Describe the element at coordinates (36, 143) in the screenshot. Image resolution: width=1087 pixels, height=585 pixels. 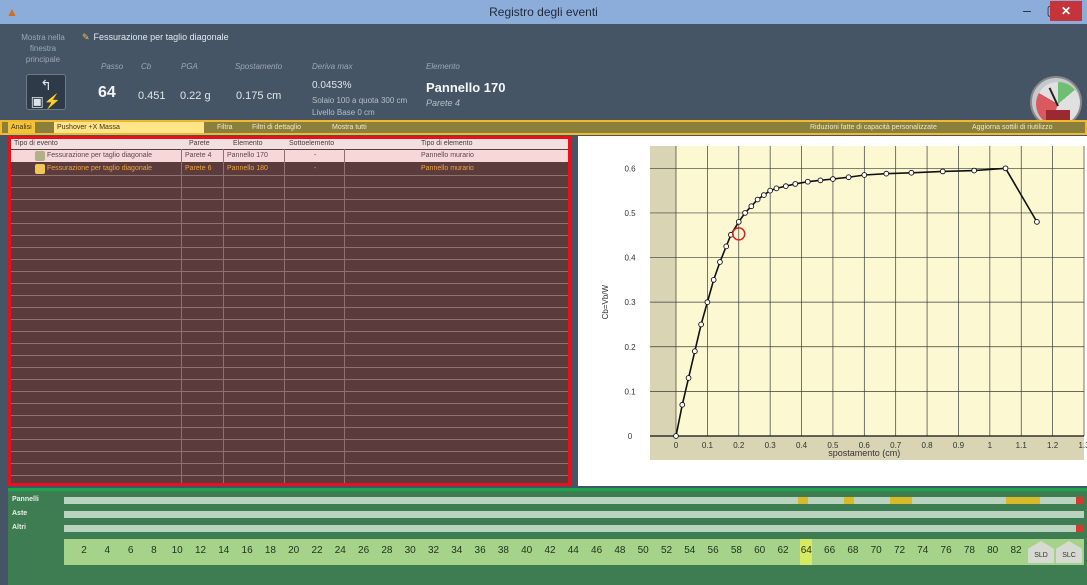
I see `header-tipo: Tipo di evento` at that location.